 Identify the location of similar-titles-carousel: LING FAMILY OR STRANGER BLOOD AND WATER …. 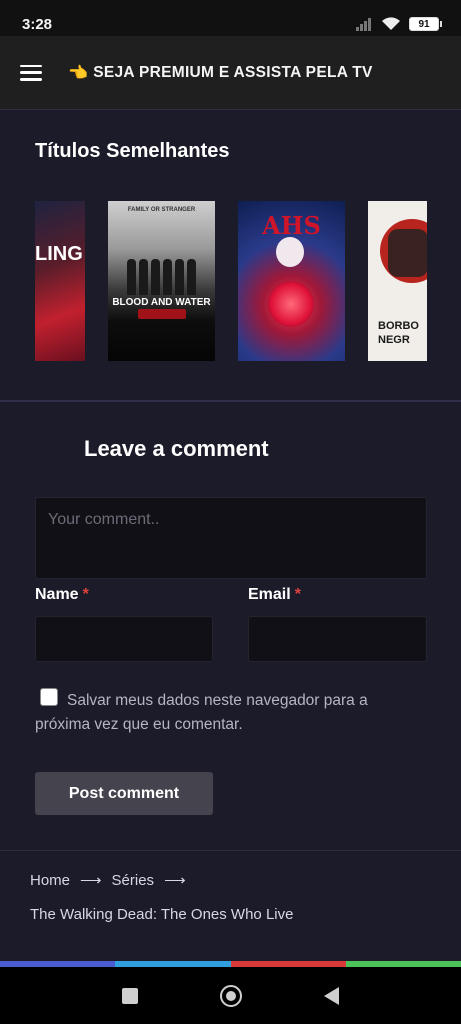
(231, 281).